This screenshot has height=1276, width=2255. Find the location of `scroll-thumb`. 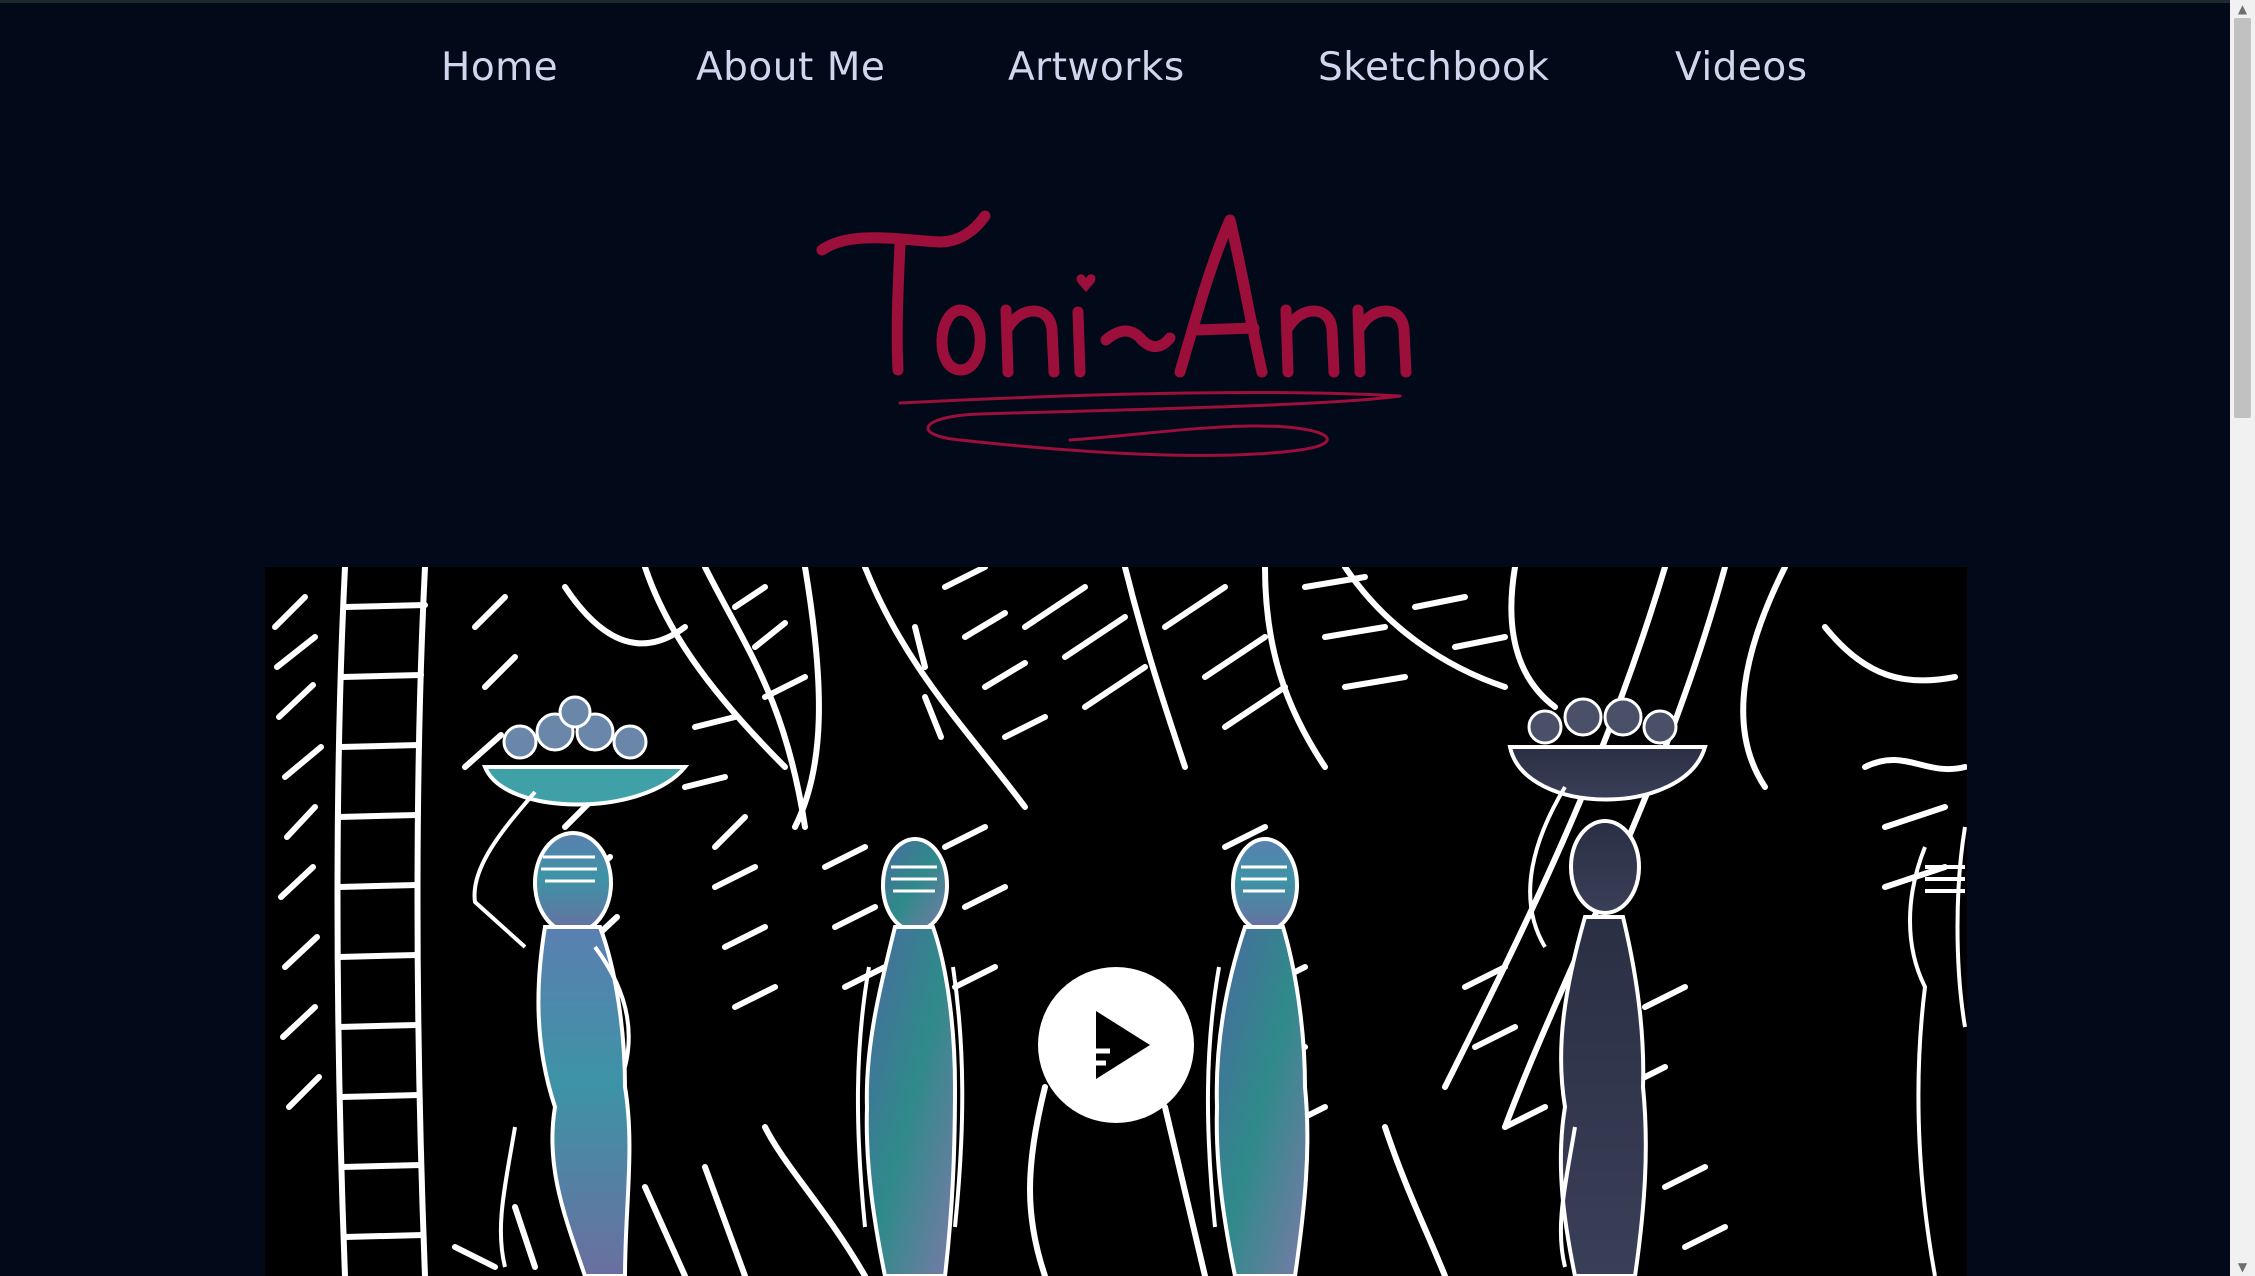

scroll-thumb is located at coordinates (2242, 218).